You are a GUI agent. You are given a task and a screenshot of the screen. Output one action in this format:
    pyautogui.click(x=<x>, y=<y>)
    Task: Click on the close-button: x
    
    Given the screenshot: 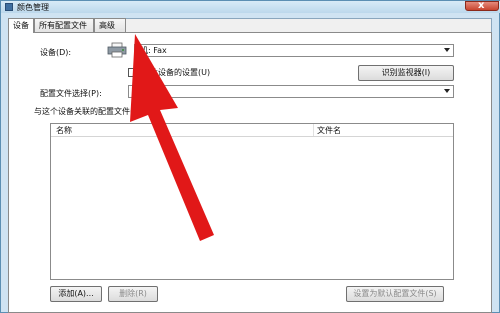 What is the action you would take?
    pyautogui.click(x=482, y=5)
    